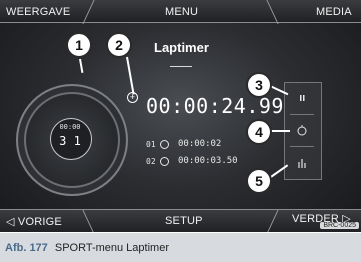 This screenshot has height=262, width=361. Describe the element at coordinates (26, 248) in the screenshot. I see `caption-label: Afb. 177` at that location.